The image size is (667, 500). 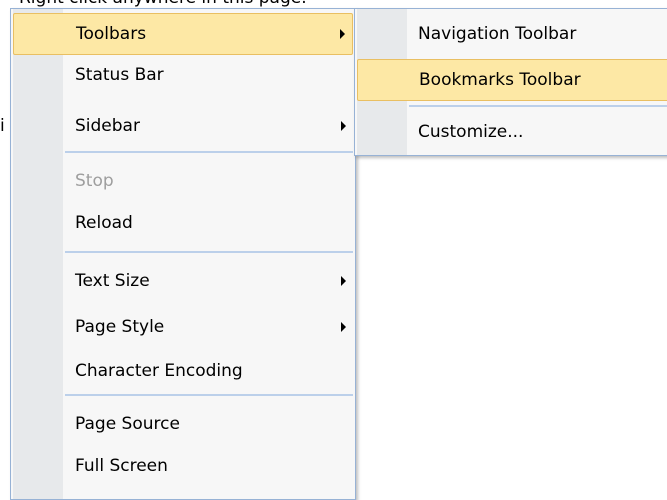 I want to click on menu-item-label: Text Size, so click(x=112, y=281).